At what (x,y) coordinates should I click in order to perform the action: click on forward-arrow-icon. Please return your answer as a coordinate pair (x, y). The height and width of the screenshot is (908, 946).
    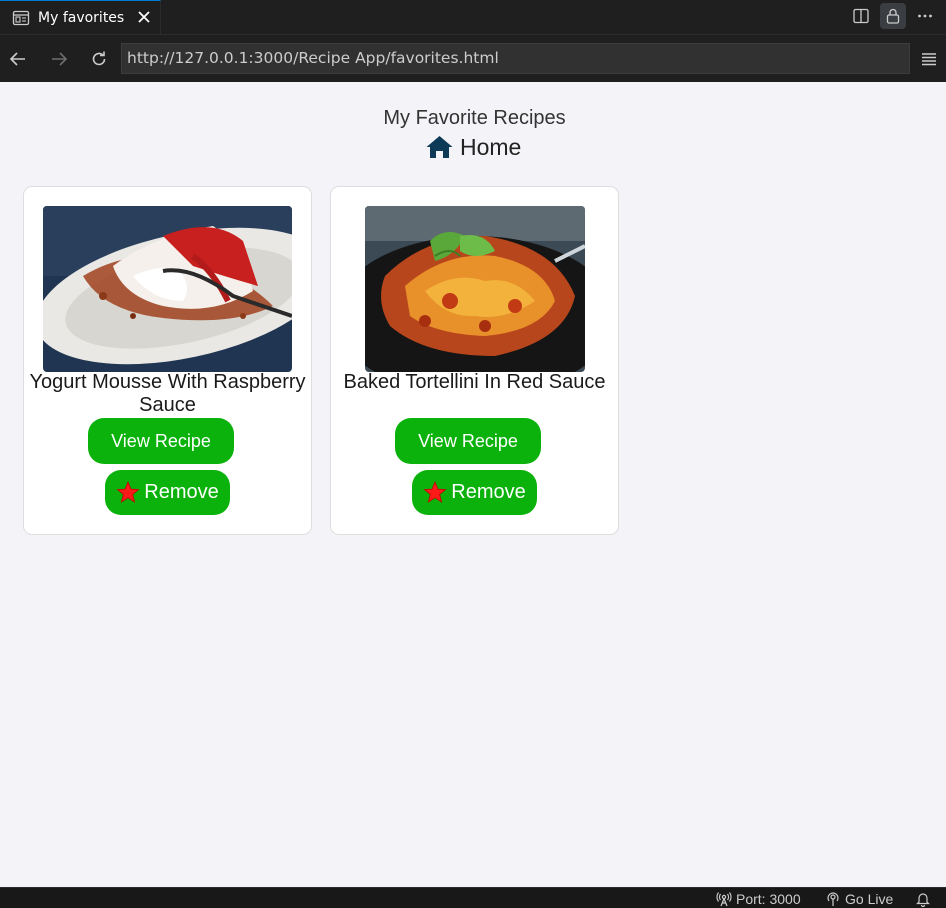
    Looking at the image, I should click on (59, 59).